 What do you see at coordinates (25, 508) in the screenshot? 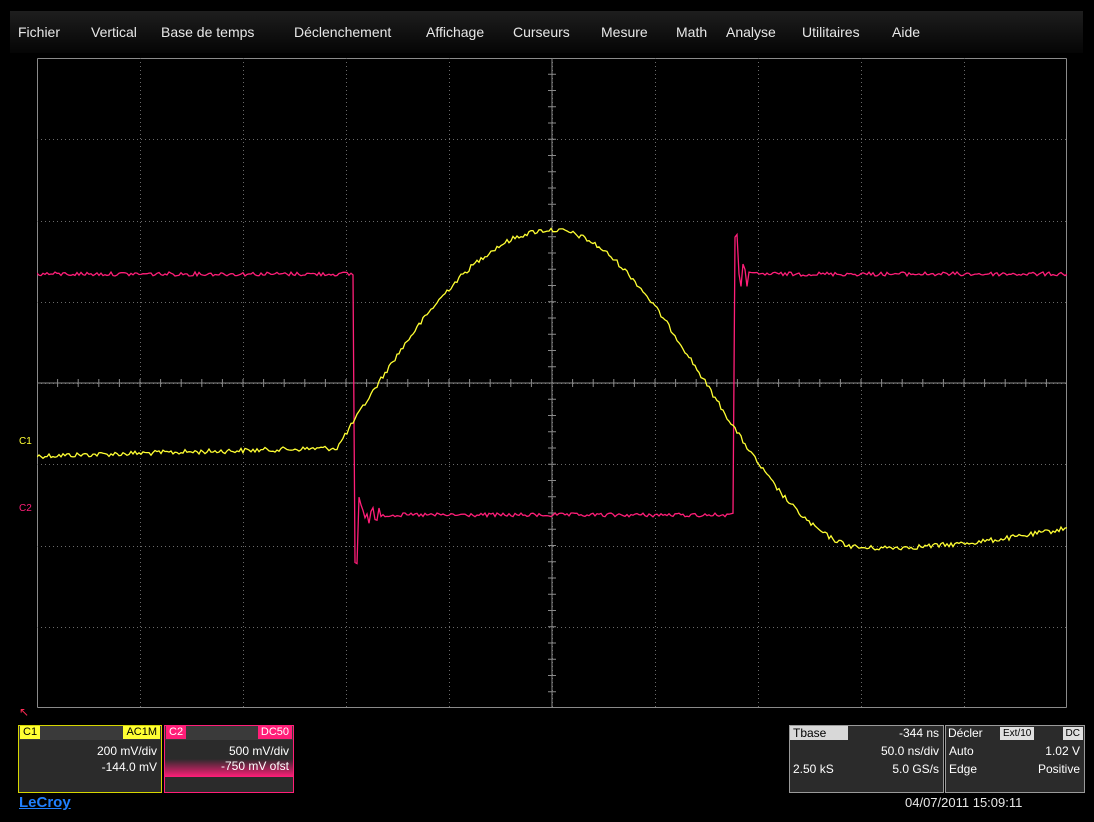
I see `c2-marker: C2` at bounding box center [25, 508].